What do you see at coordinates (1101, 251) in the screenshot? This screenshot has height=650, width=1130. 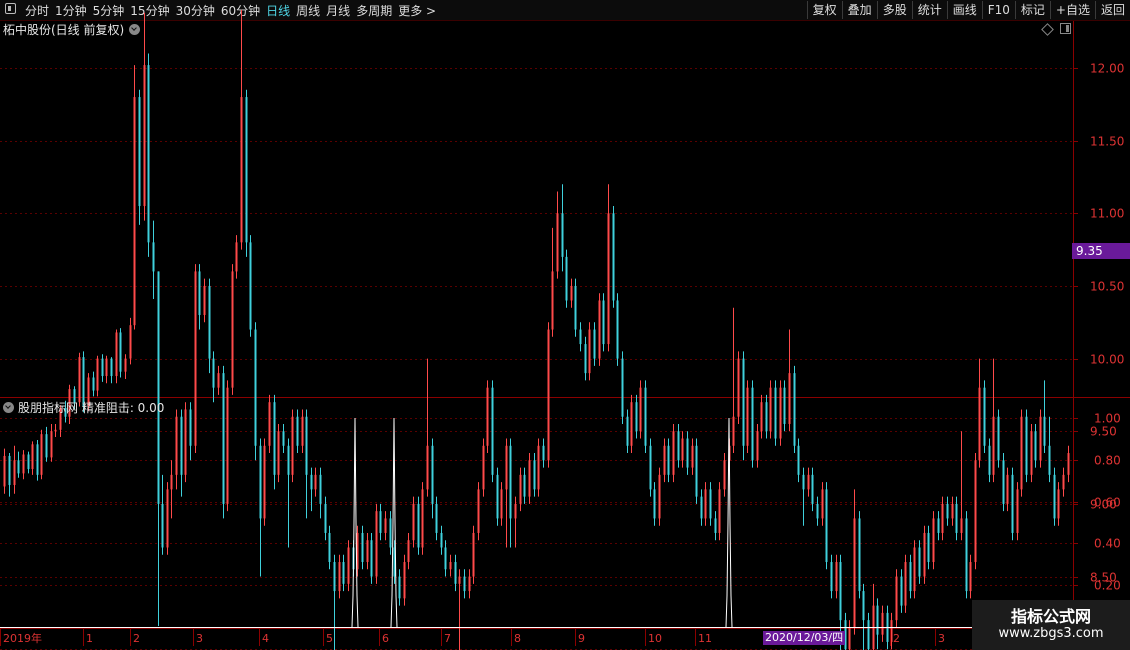 I see `current-price-tag: 9.35` at bounding box center [1101, 251].